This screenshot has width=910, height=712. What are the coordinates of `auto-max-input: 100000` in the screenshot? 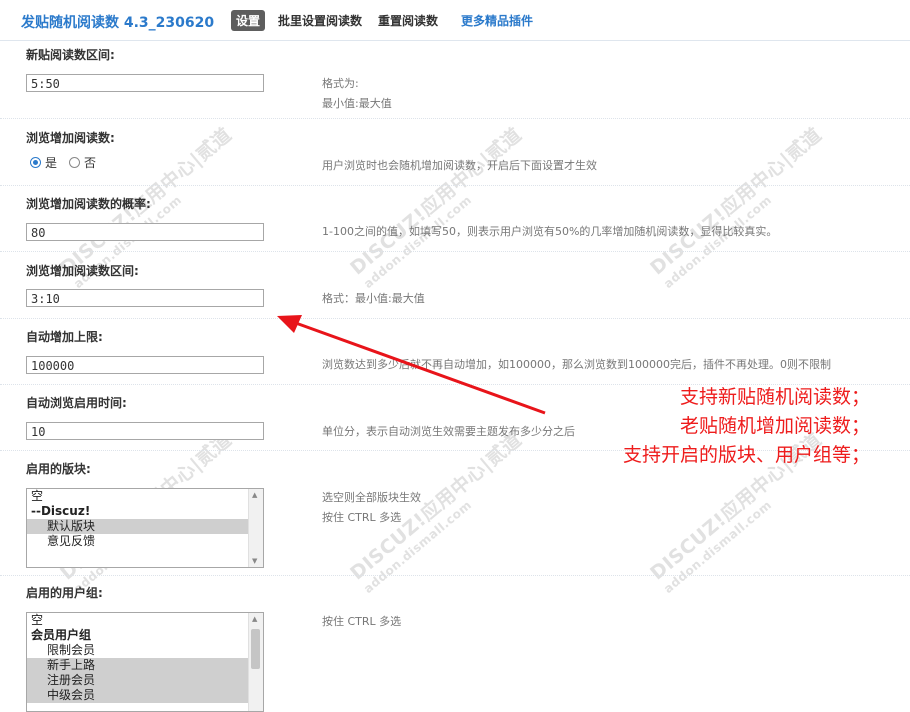 It's located at (145, 365).